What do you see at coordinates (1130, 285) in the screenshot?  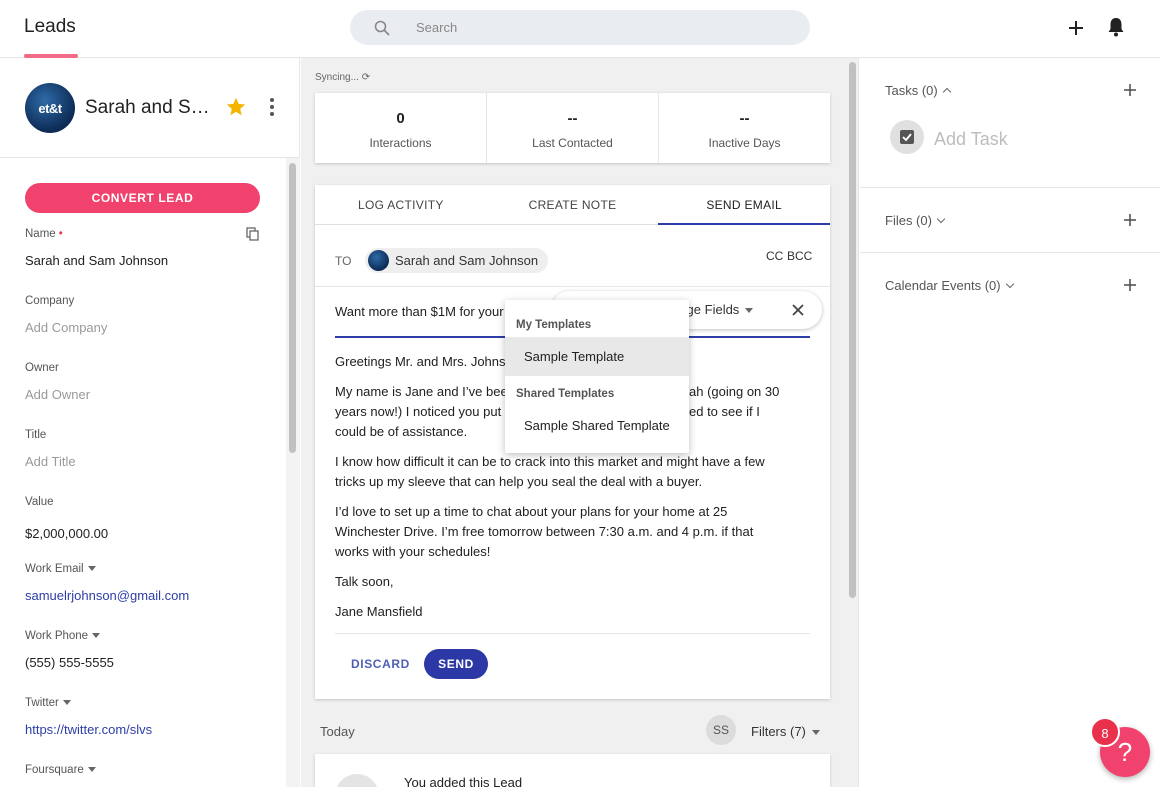 I see `add-event-icon` at bounding box center [1130, 285].